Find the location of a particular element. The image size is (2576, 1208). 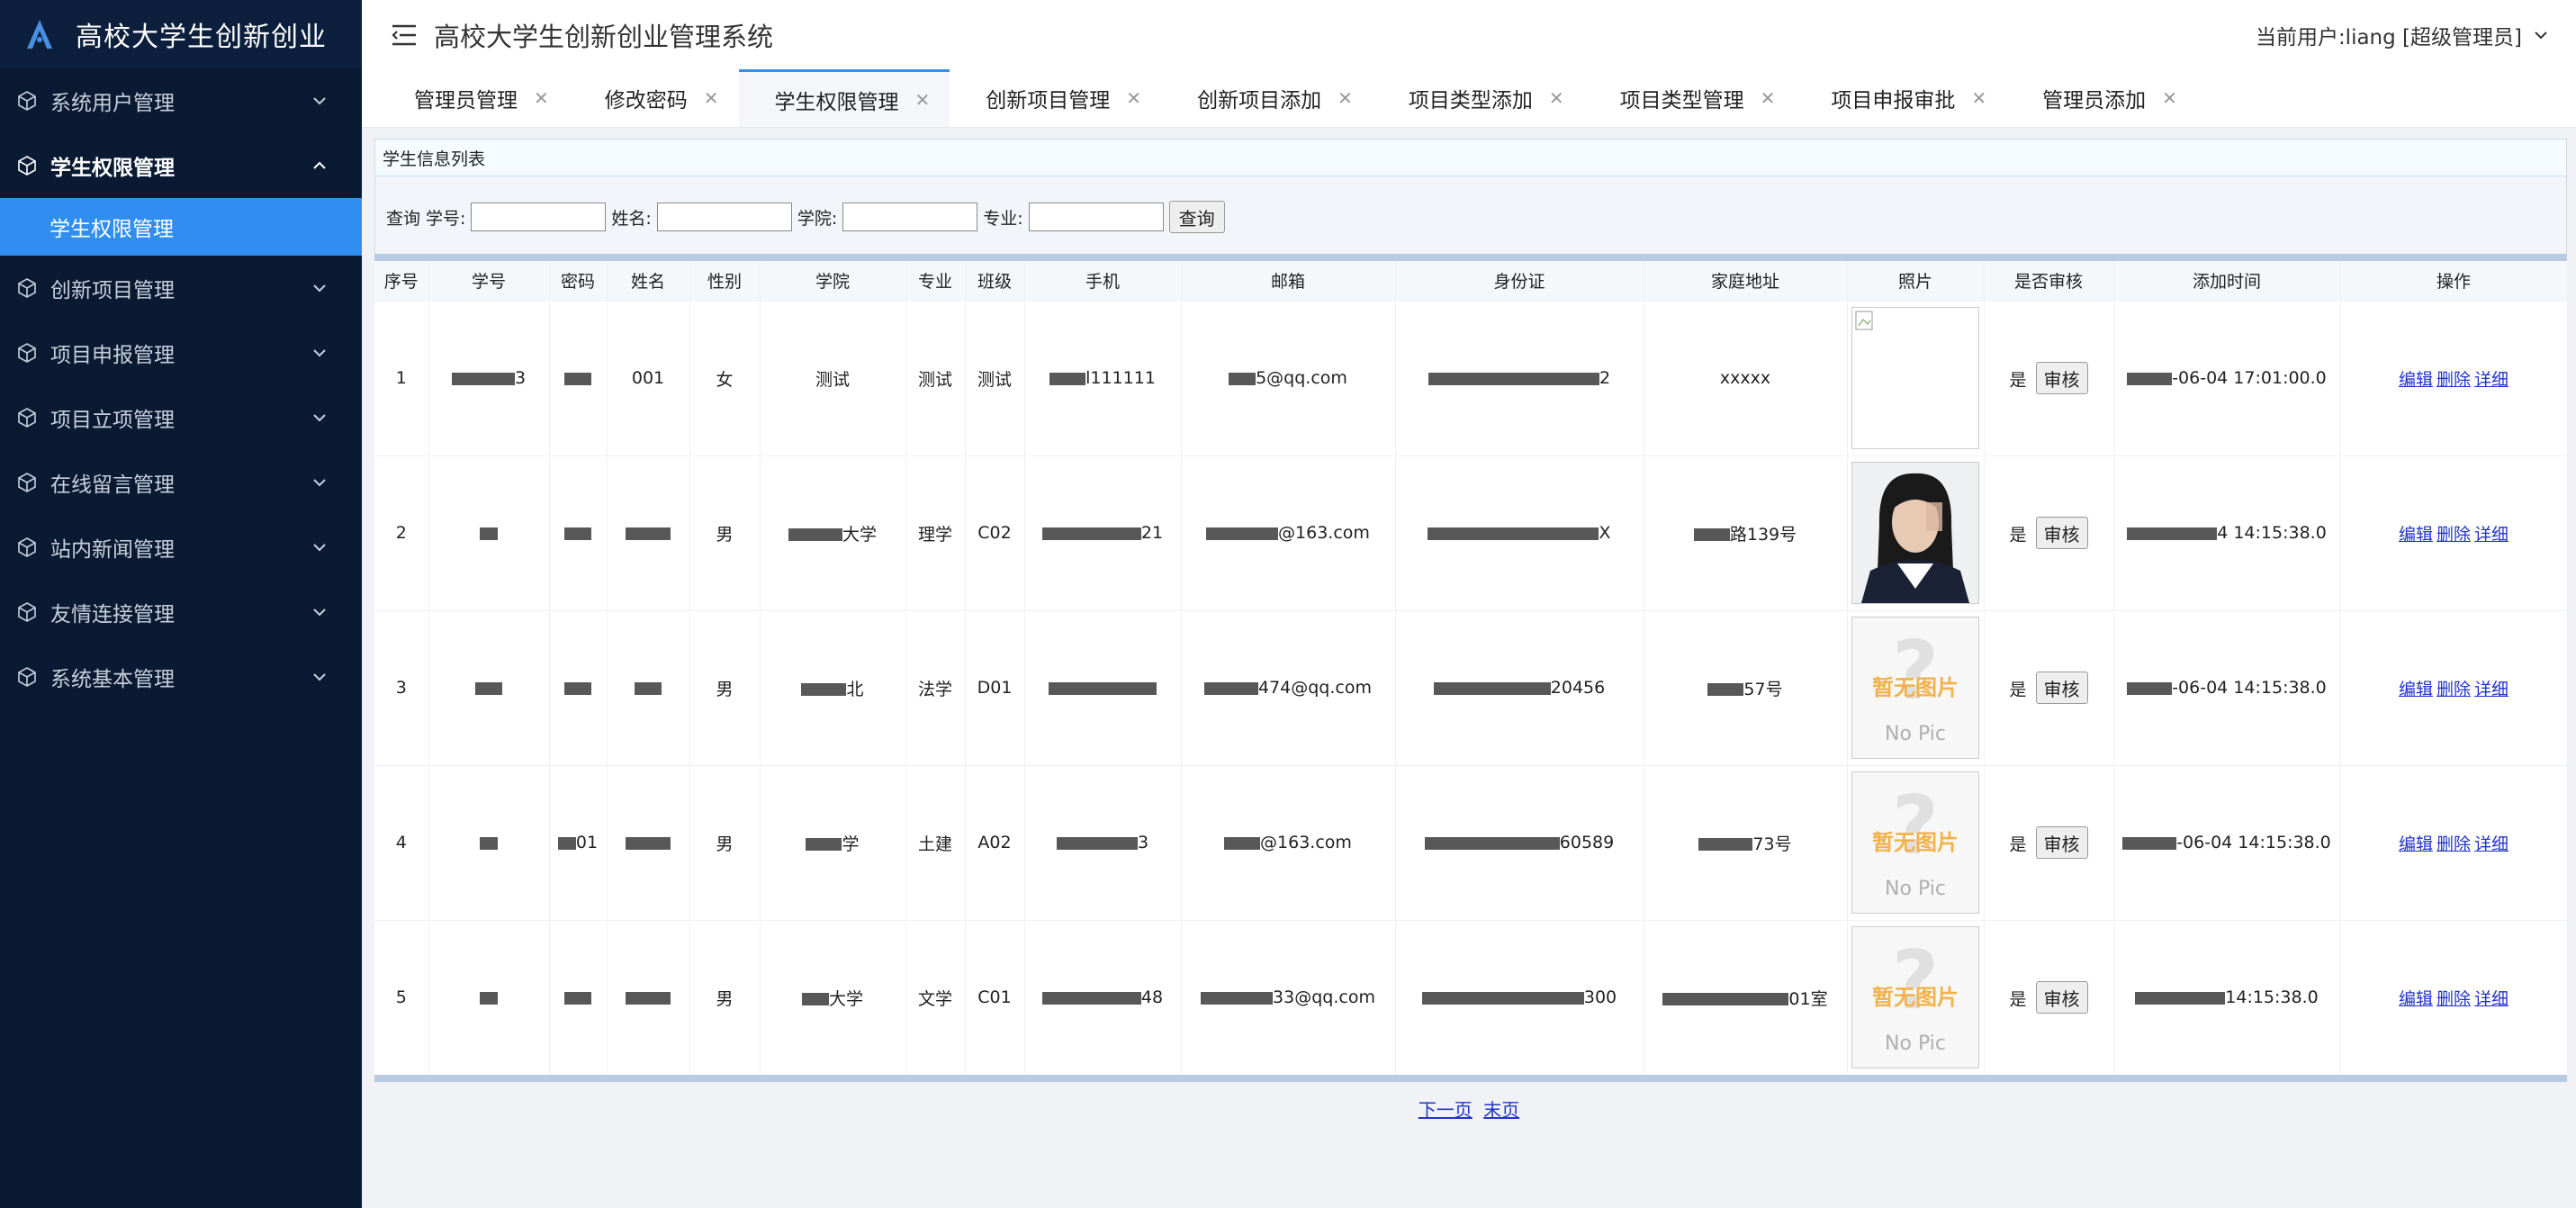

student-photo is located at coordinates (1915, 533).